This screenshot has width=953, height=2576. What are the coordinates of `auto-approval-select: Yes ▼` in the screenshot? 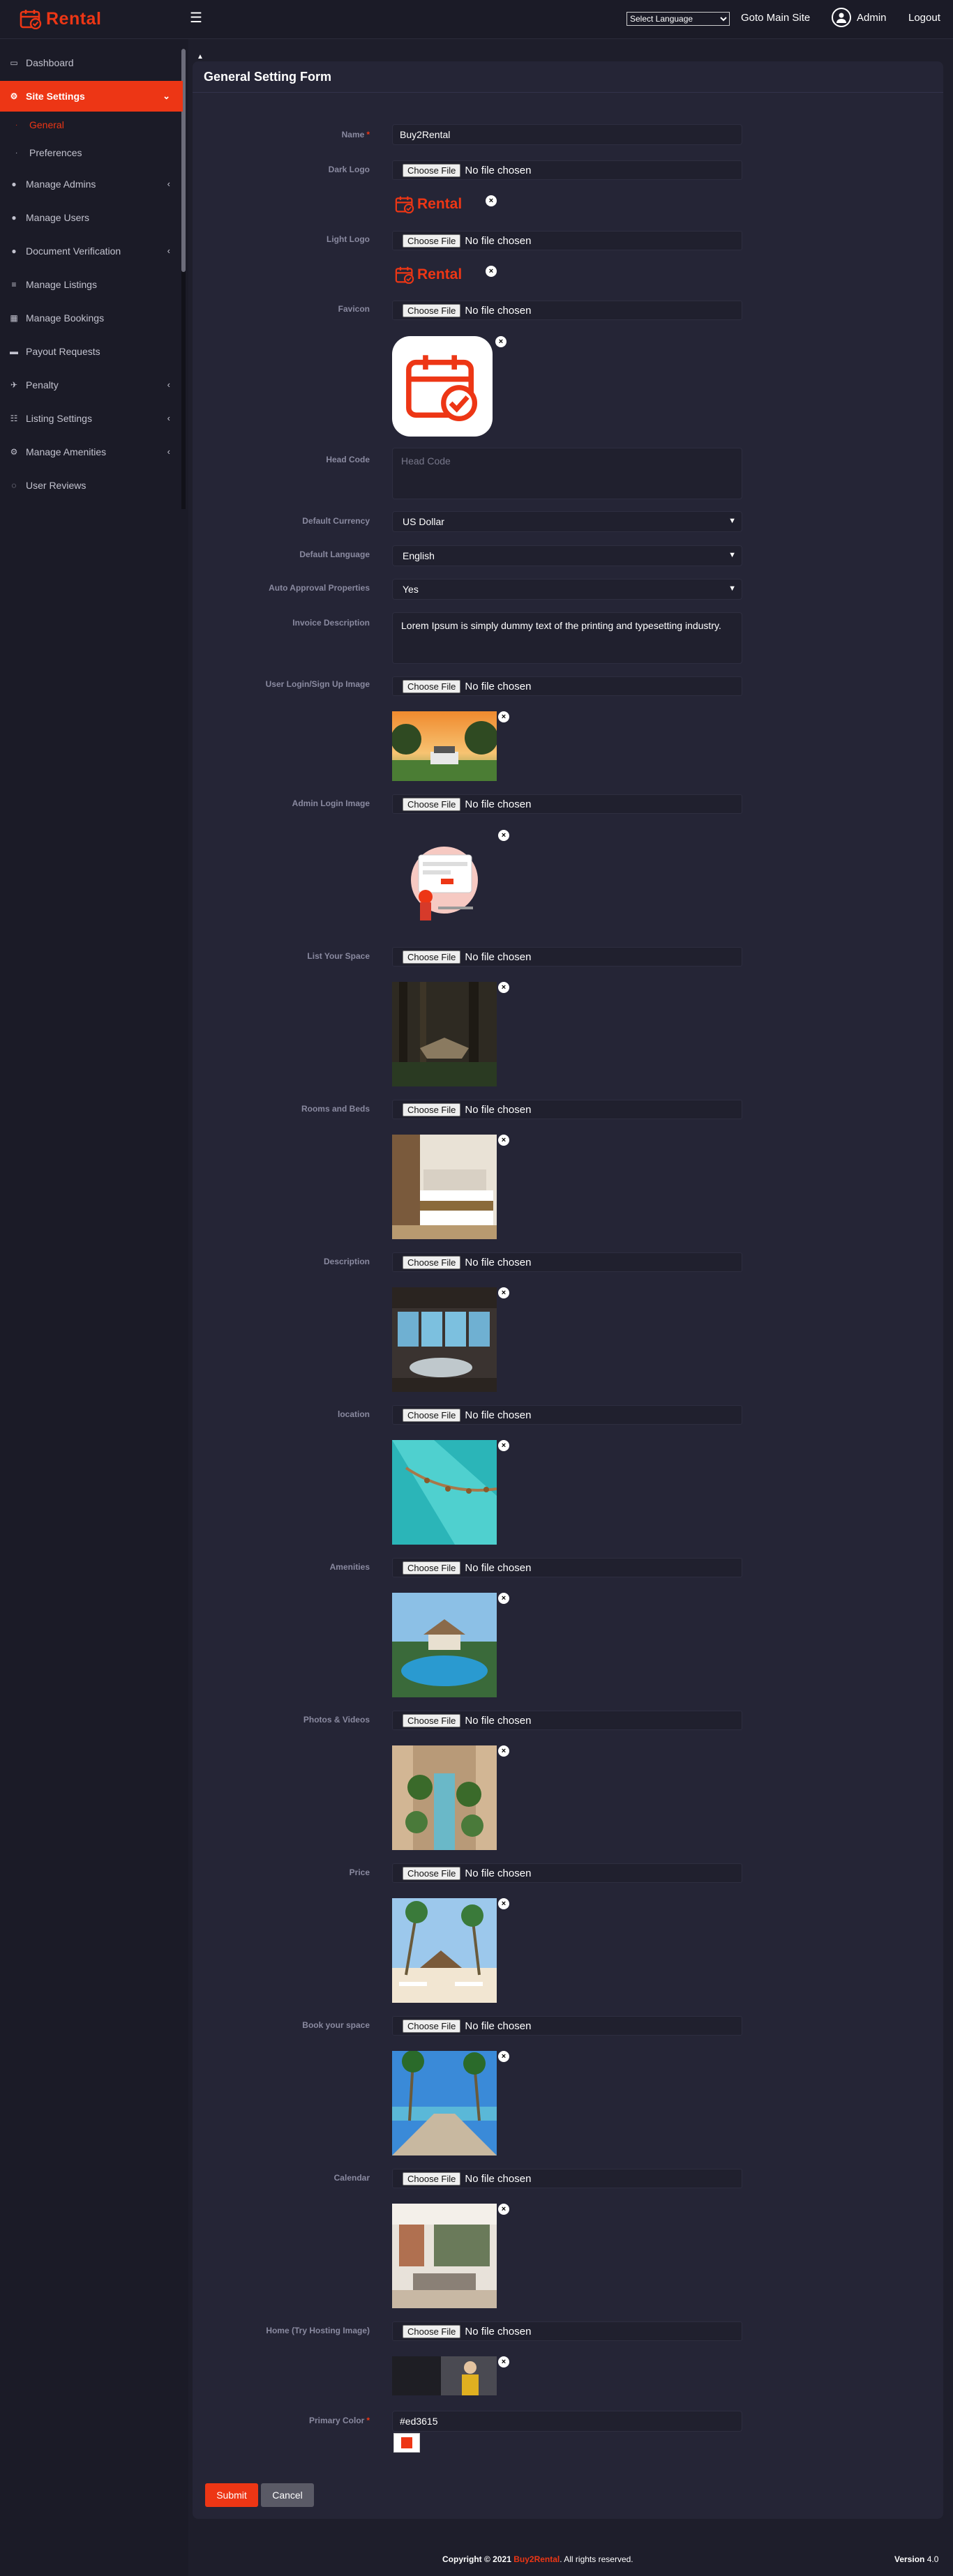 It's located at (567, 589).